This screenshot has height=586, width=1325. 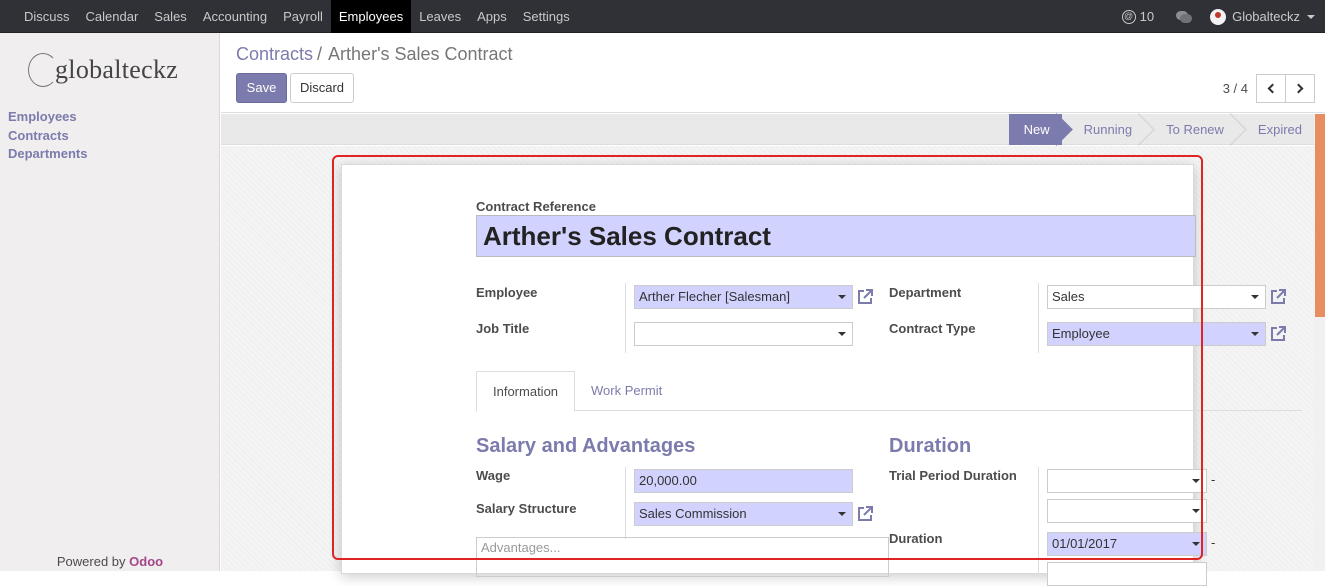 I want to click on notebook-tabs: Information Work Permit, so click(x=889, y=391).